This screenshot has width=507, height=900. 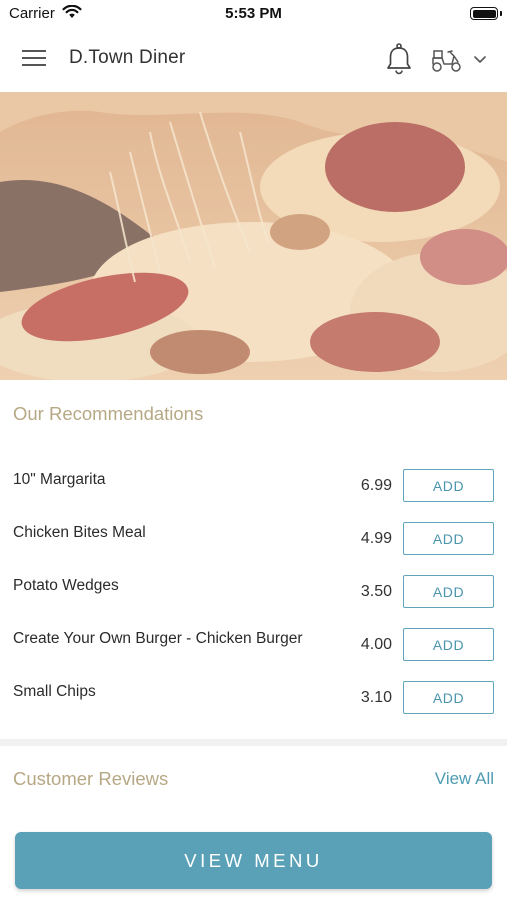 I want to click on status-time: 5:53 PM, so click(x=253, y=13).